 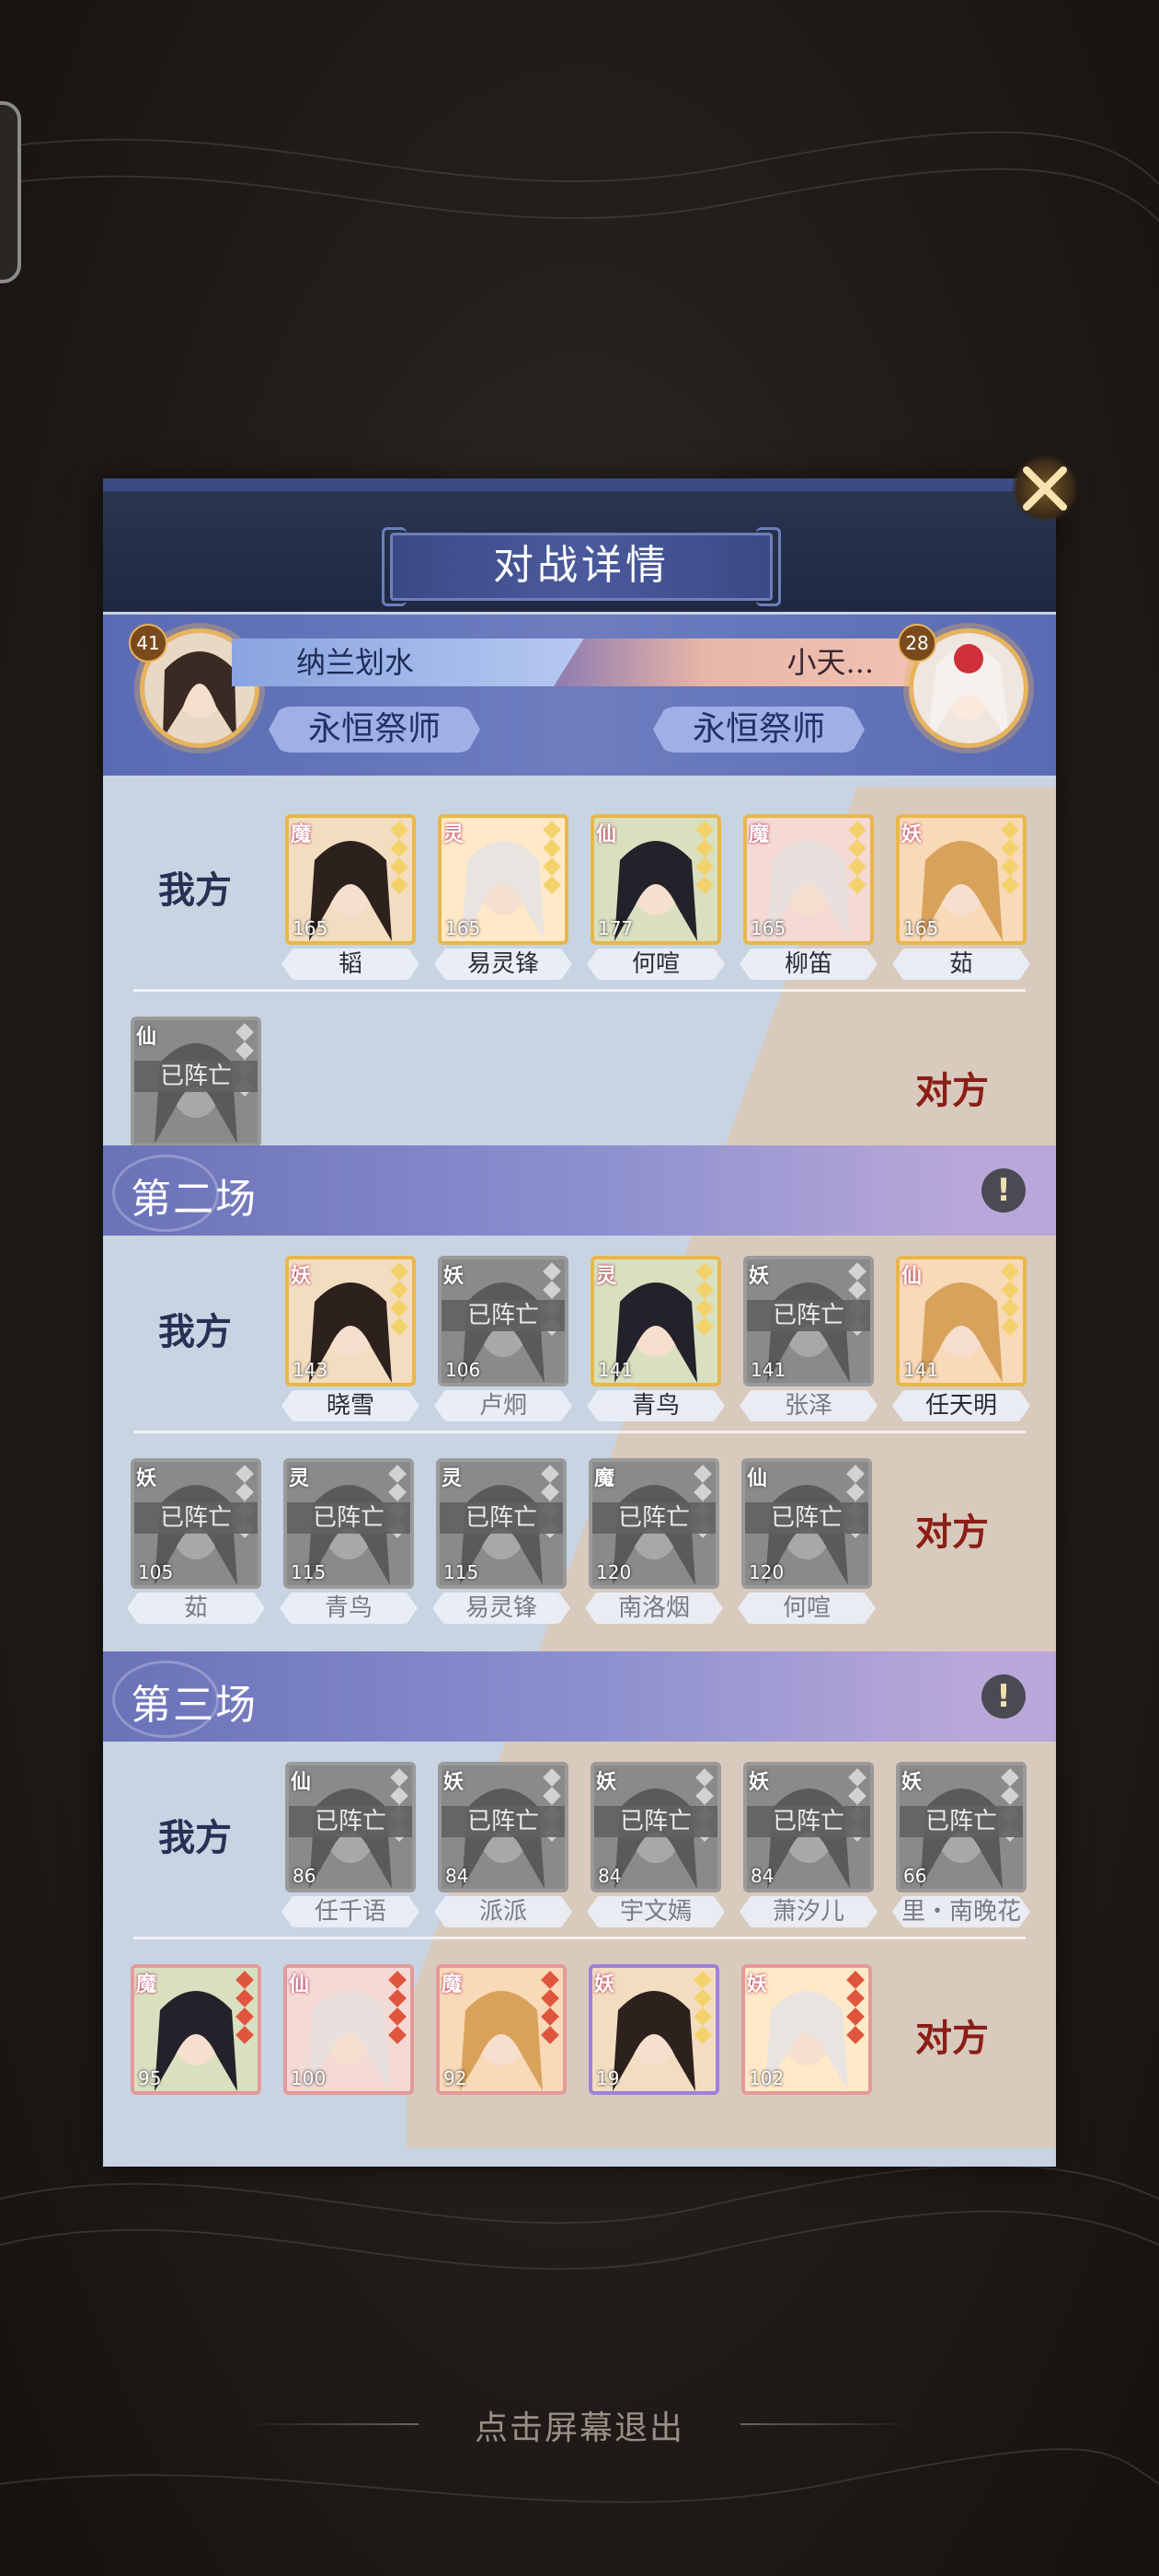 I want to click on hero-card: 魔 95, so click(x=196, y=2029).